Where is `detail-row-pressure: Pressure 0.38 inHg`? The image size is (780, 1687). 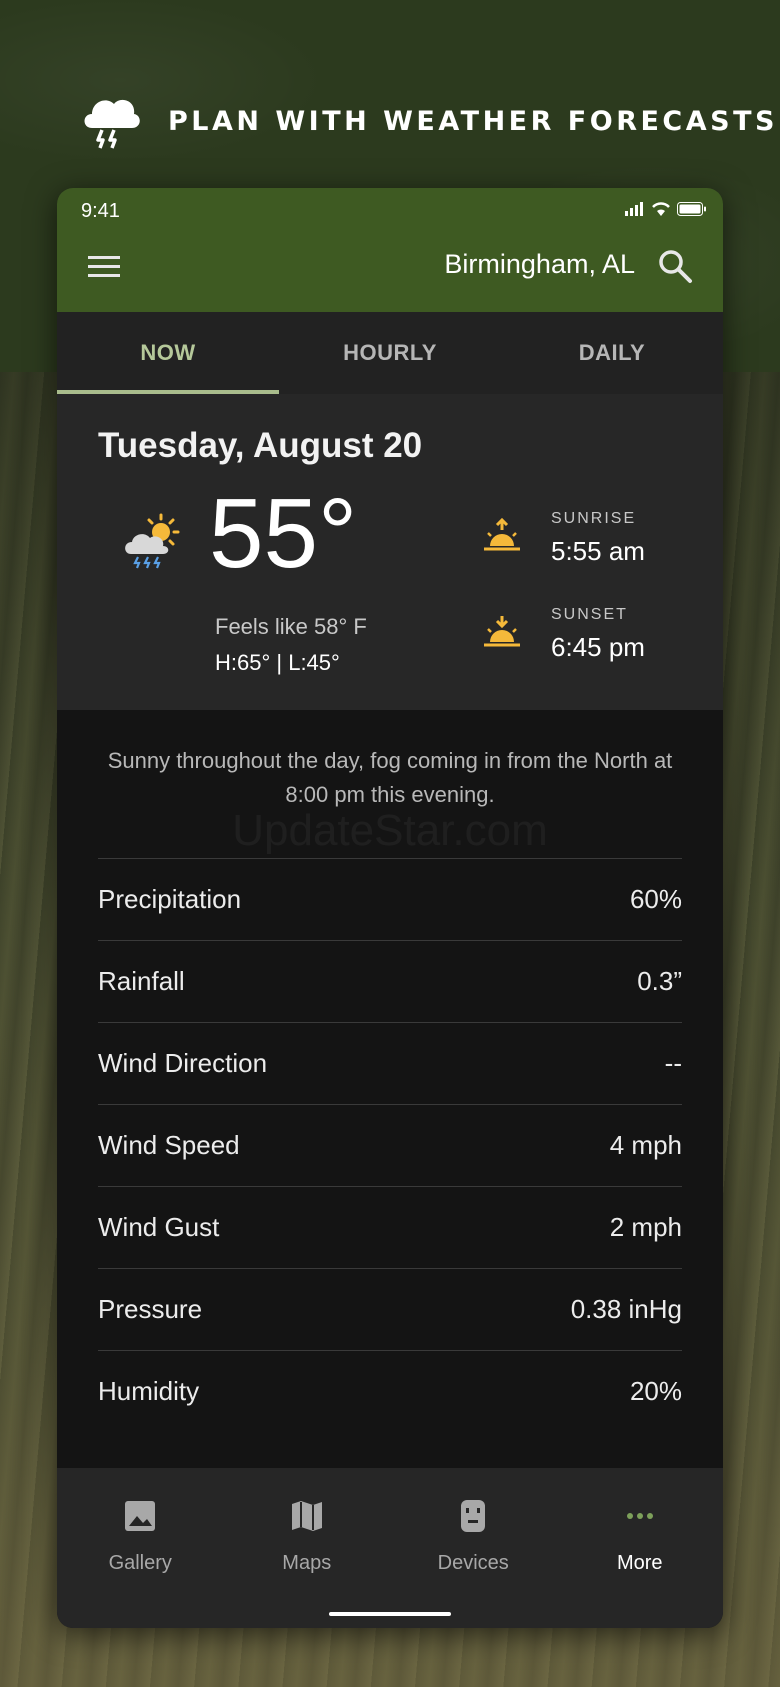 detail-row-pressure: Pressure 0.38 inHg is located at coordinates (390, 1309).